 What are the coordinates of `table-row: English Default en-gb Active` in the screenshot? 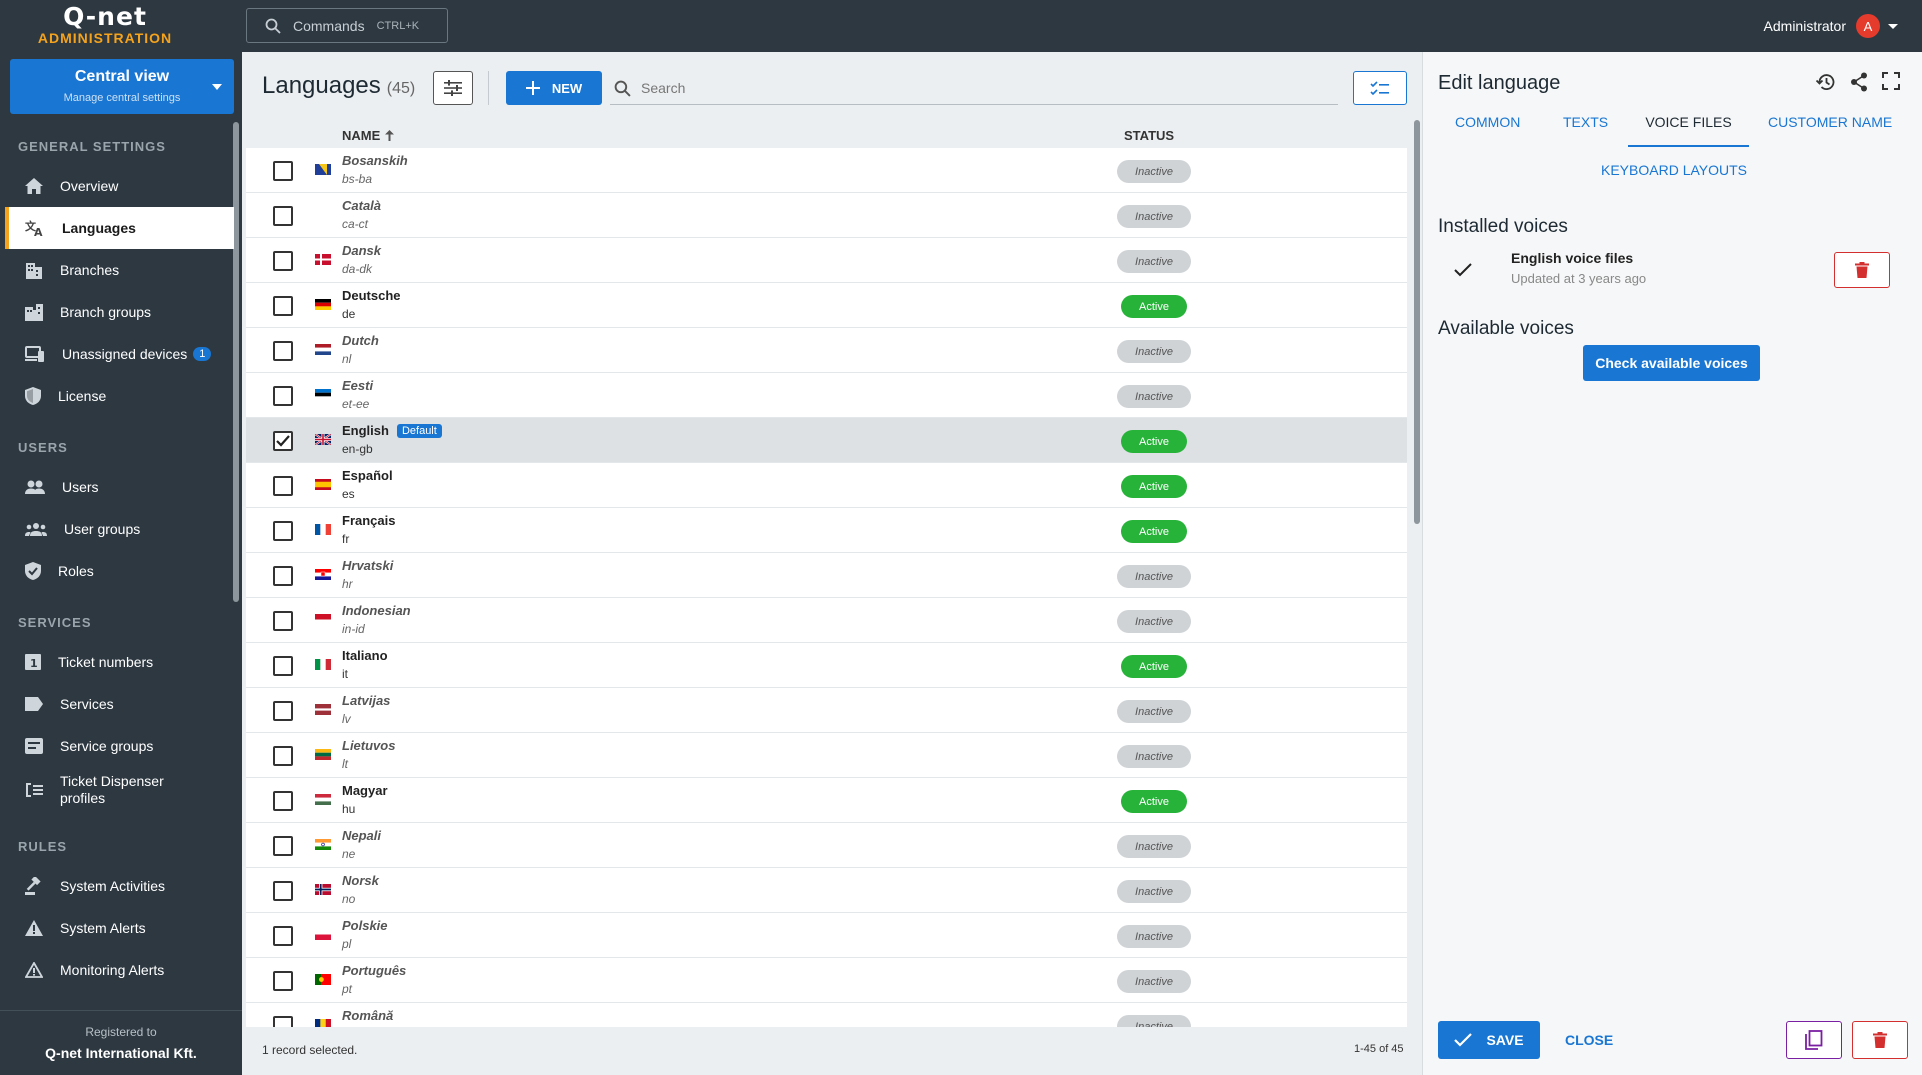 It's located at (826, 440).